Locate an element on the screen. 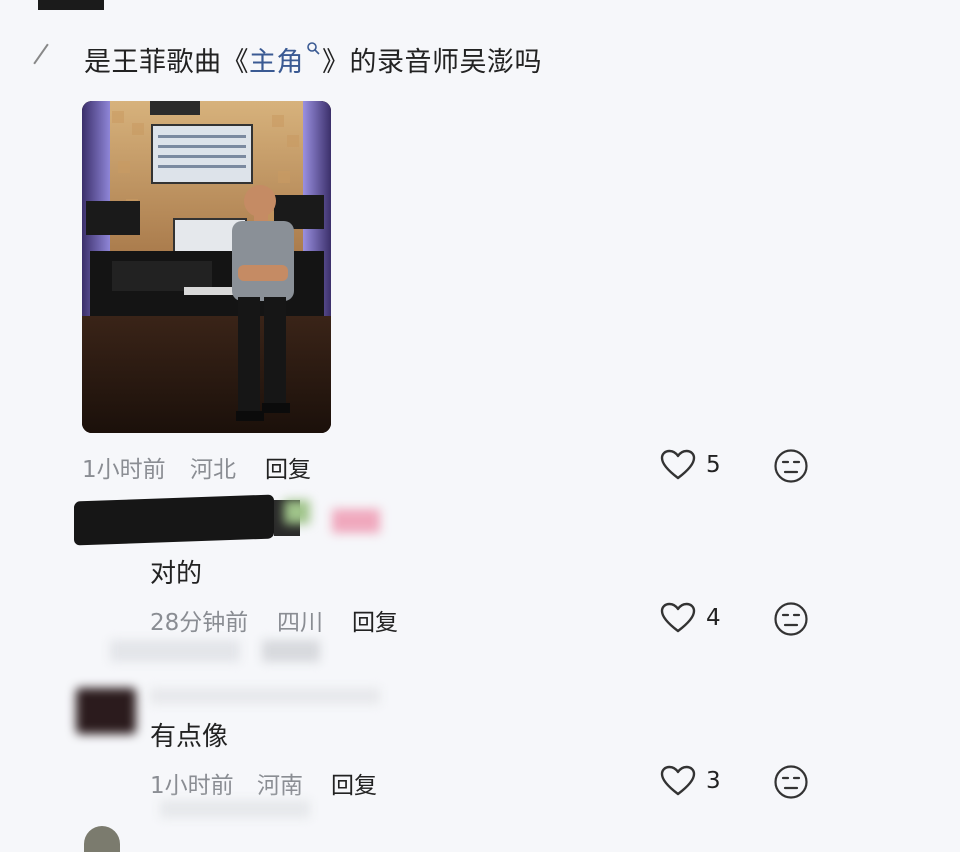 This screenshot has width=960, height=852. reply1-like-button: 4 is located at coordinates (690, 618).